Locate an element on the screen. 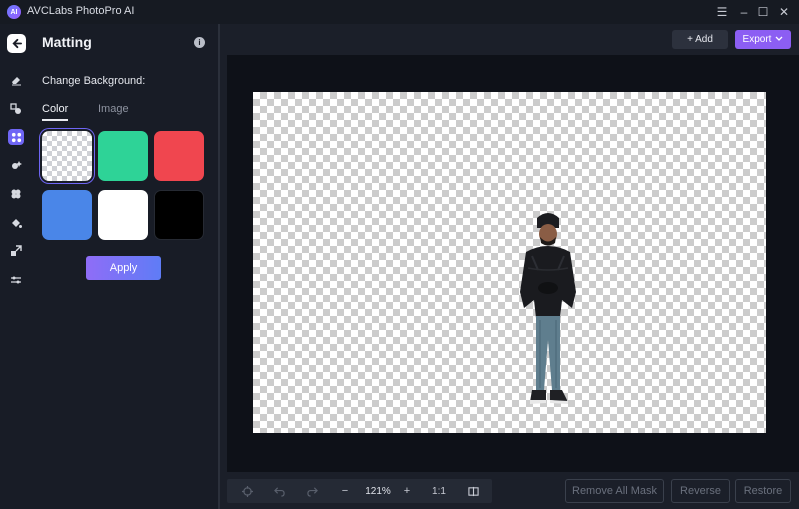 The height and width of the screenshot is (509, 799). title-bar: AI AVCLabs PhotoPro AI ☰ – ☐ ✕ is located at coordinates (399, 12).